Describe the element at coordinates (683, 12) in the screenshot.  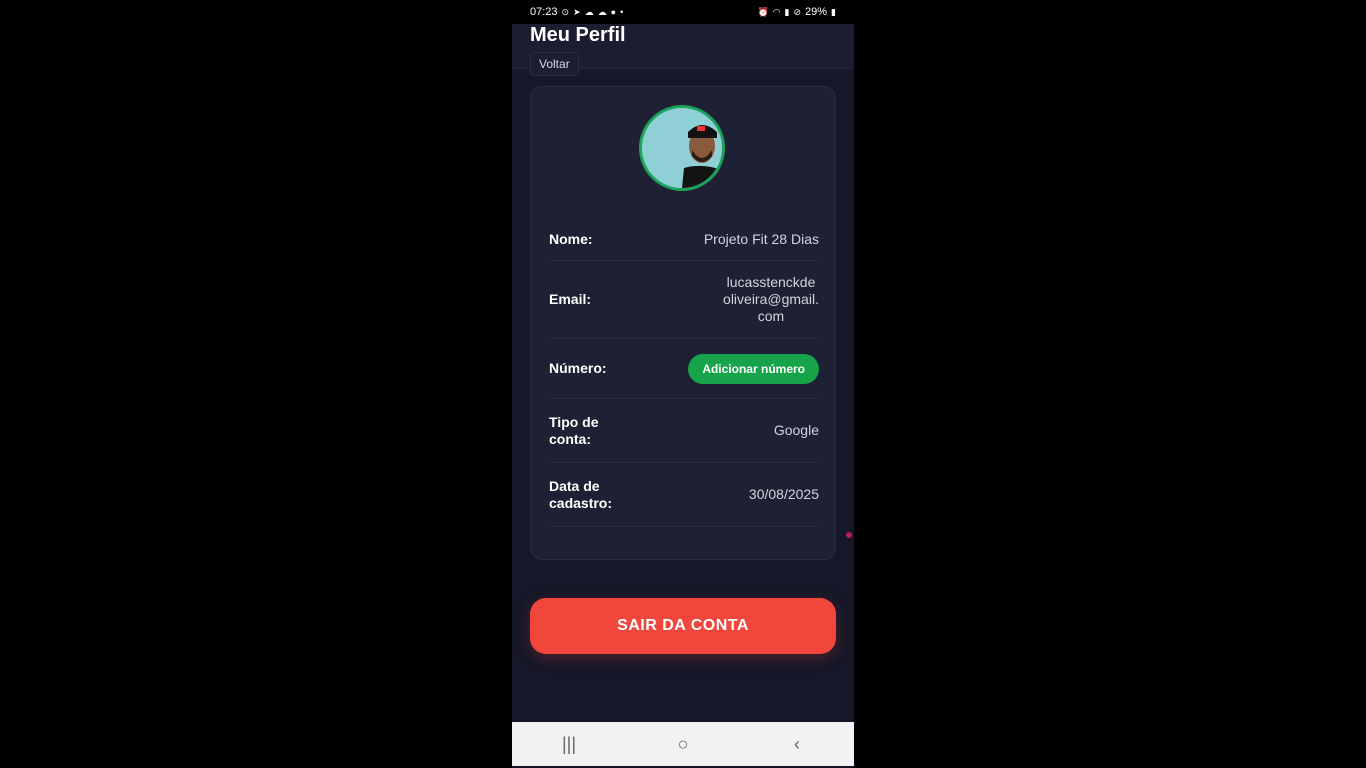
I see `status-bar: 07:23 ⊙ ➤ ☁ ☁ ● • ⏰ ◠ ▮ ⊘ 29% ▮` at that location.